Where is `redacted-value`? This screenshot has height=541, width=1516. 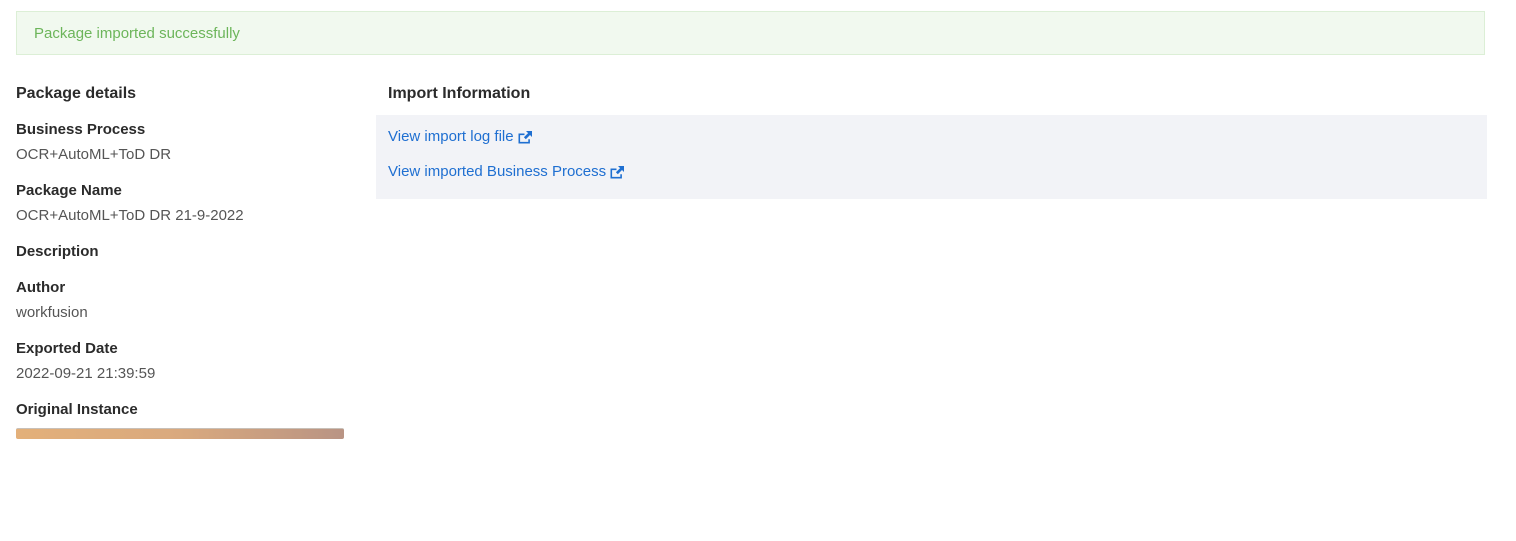
redacted-value is located at coordinates (180, 433).